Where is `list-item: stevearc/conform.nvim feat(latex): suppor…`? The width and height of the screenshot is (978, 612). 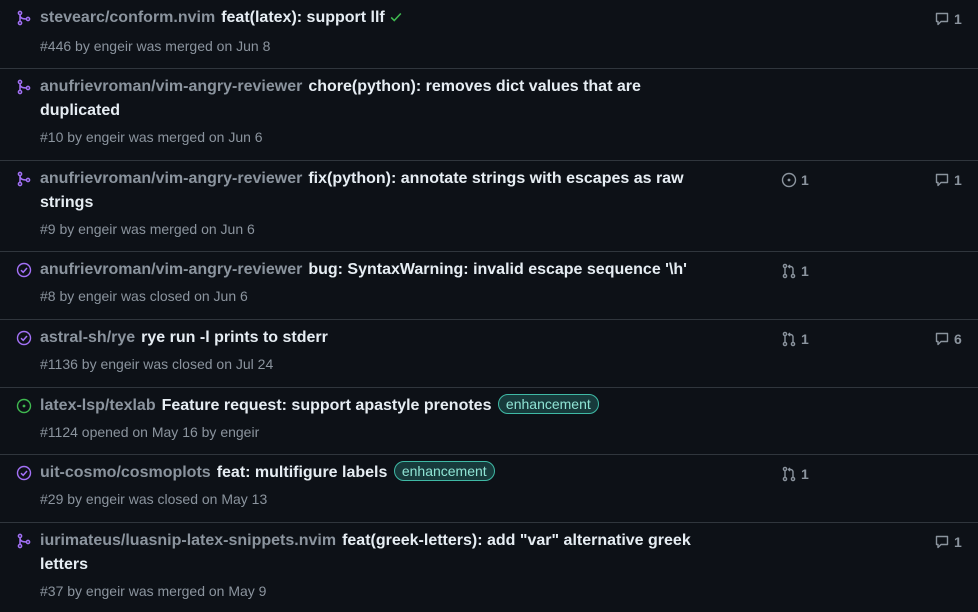
list-item: stevearc/conform.nvim feat(latex): suppor… is located at coordinates (489, 34).